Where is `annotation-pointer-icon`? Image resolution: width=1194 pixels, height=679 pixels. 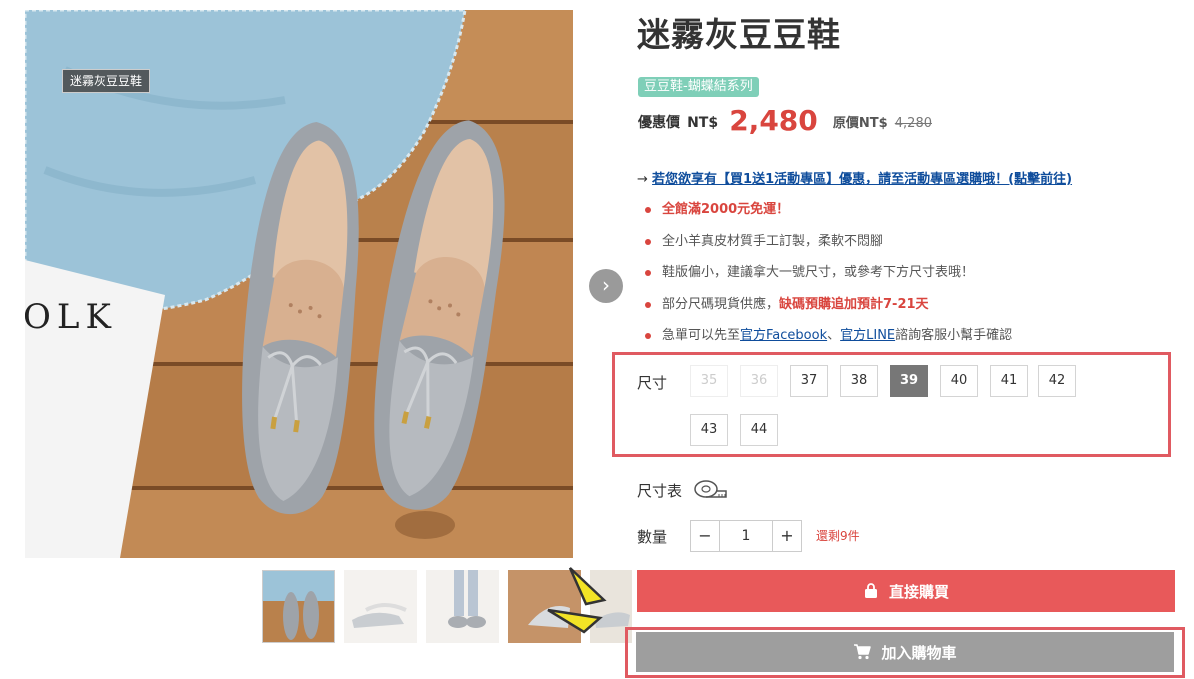 annotation-pointer-icon is located at coordinates (577, 600).